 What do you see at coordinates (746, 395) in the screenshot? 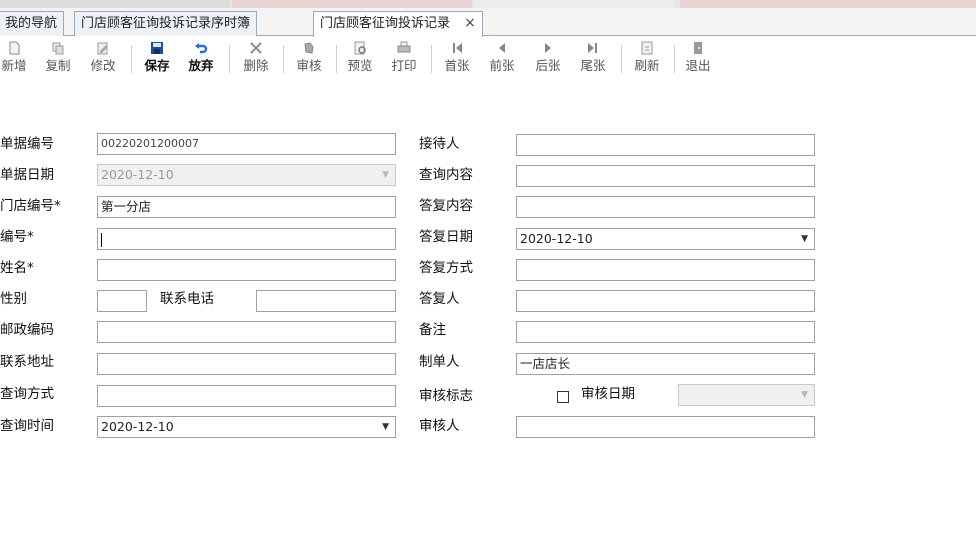
I see `audit-date-select: ▼` at bounding box center [746, 395].